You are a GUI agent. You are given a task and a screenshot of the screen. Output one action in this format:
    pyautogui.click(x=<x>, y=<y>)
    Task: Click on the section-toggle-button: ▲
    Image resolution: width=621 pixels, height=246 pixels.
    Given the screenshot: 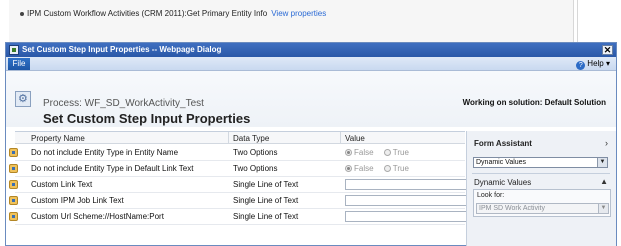 What is the action you would take?
    pyautogui.click(x=604, y=181)
    